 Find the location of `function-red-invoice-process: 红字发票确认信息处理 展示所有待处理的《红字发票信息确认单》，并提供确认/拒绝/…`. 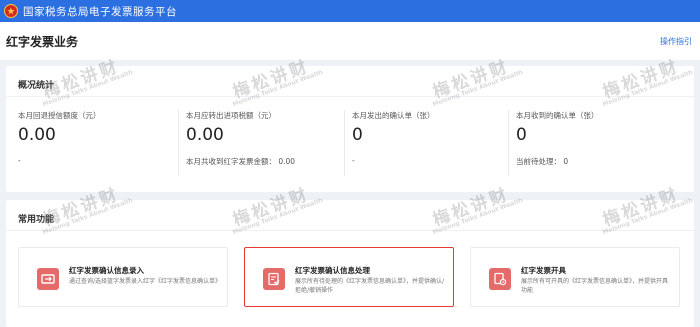

function-red-invoice-process: 红字发票确认信息处理 展示所有待处理的《红字发票信息确认单》，并提供确认/拒绝/… is located at coordinates (349, 277).